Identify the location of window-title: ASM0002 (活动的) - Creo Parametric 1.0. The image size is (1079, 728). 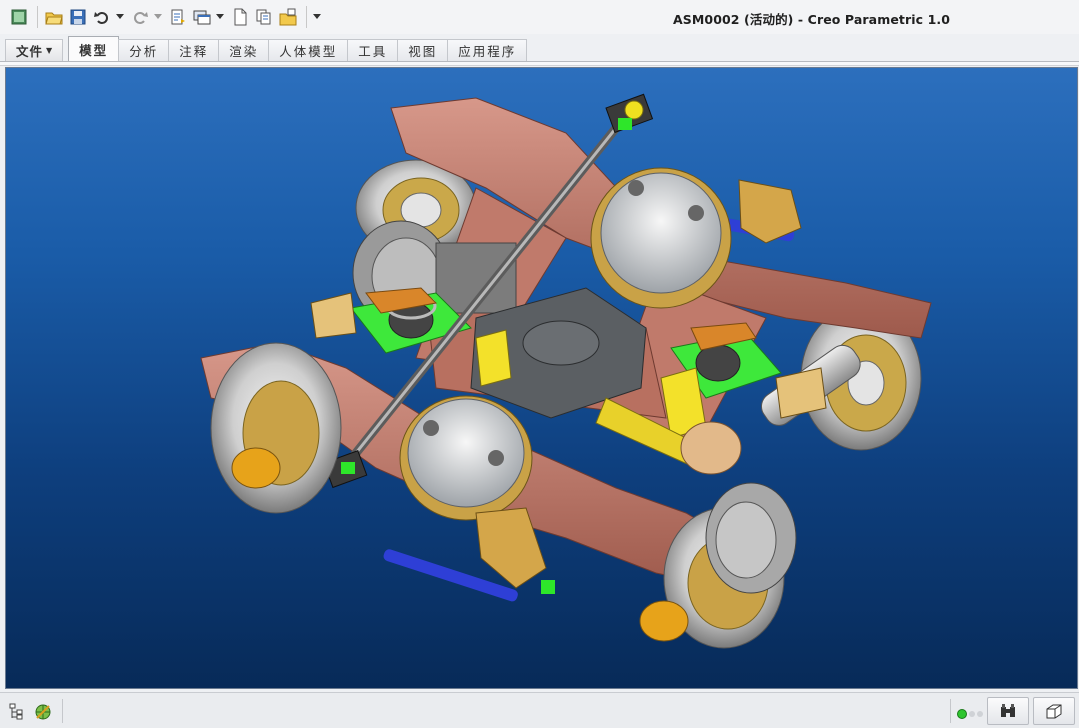
(812, 19).